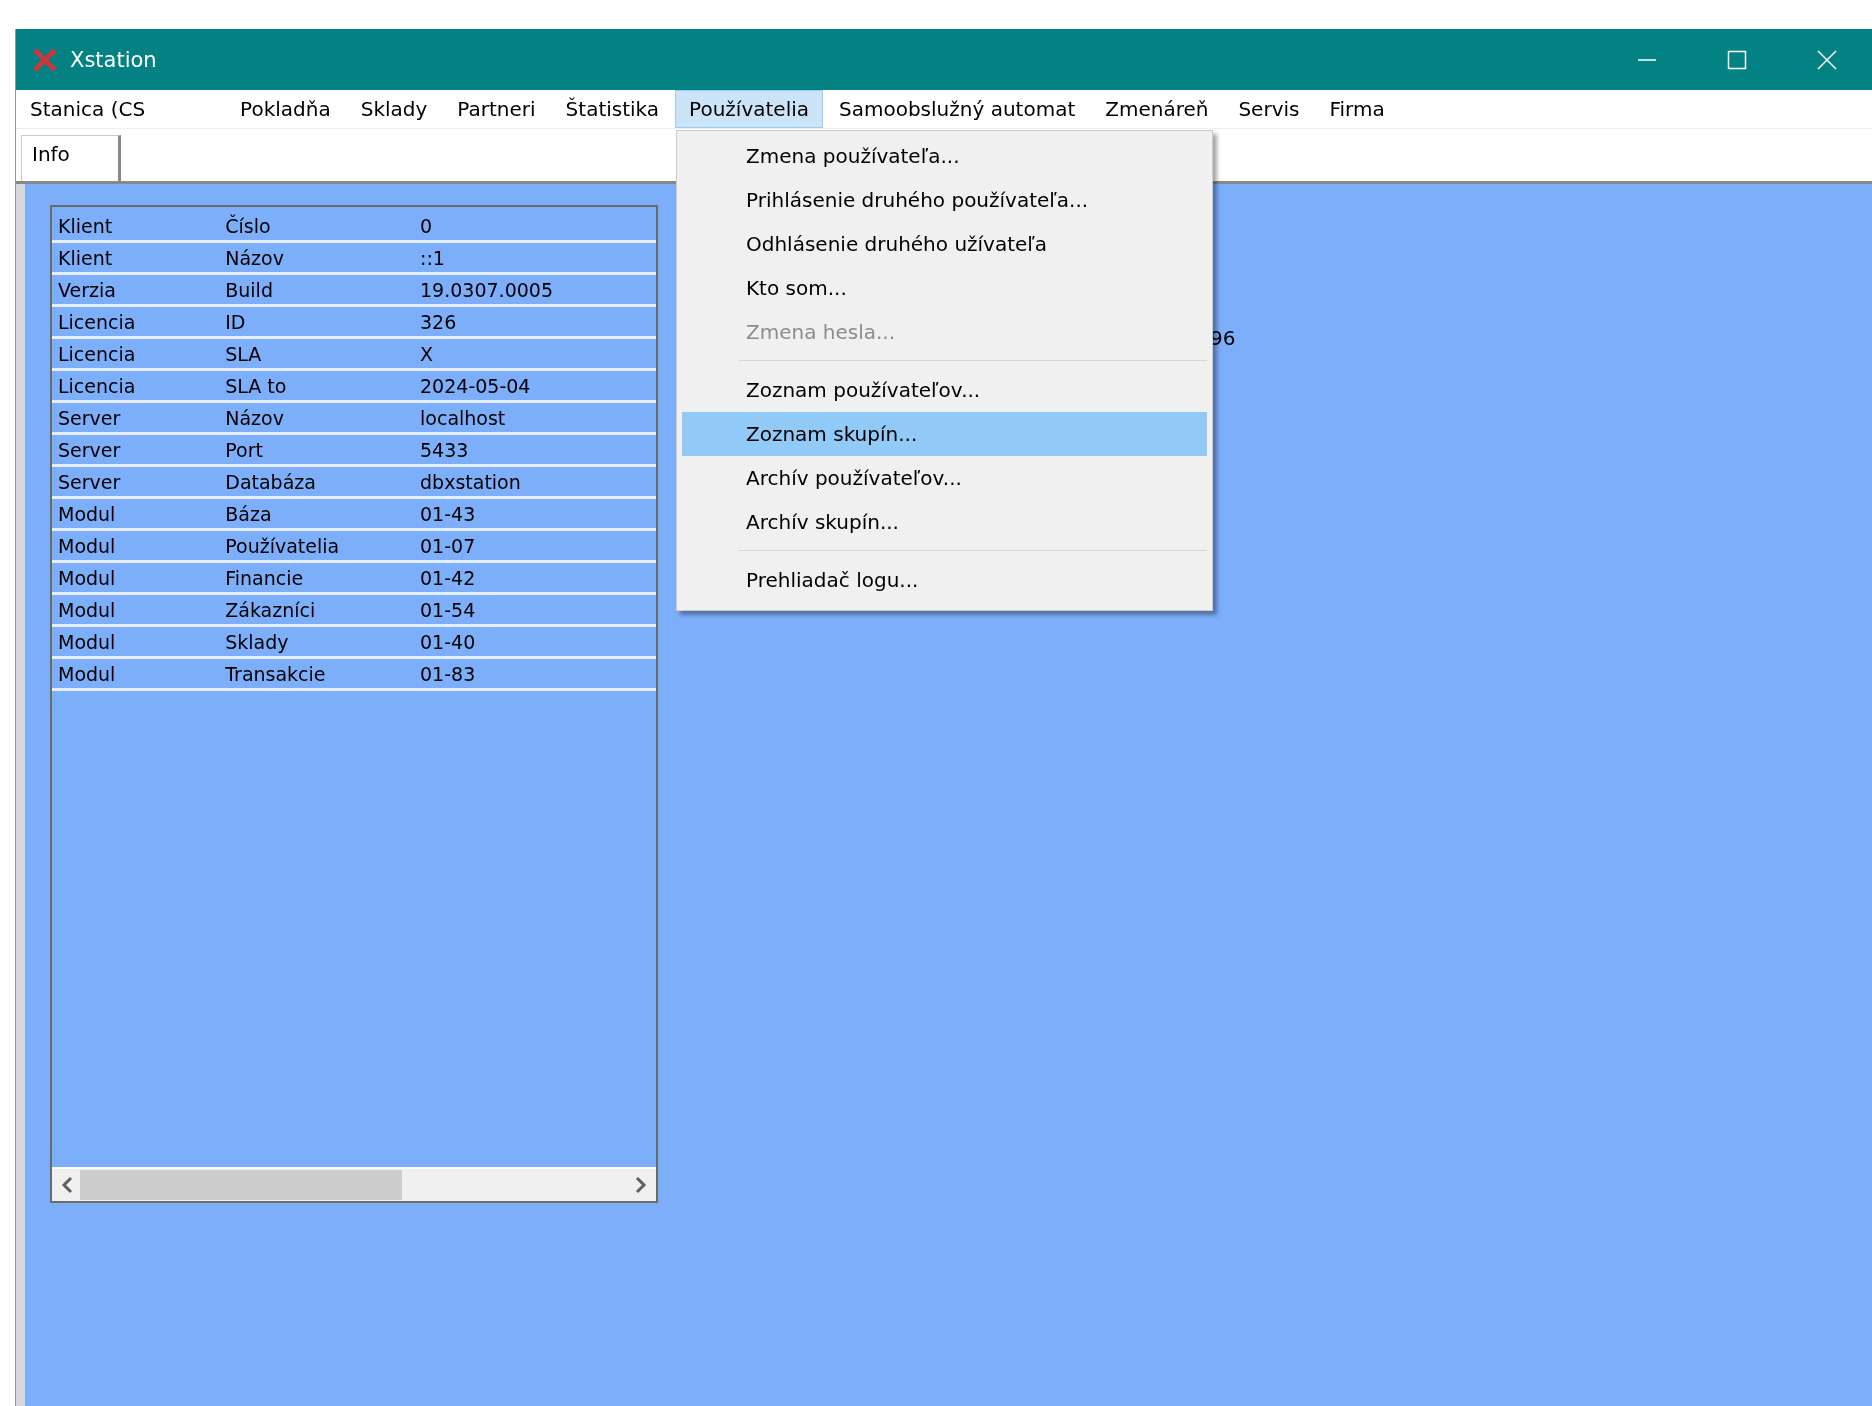 This screenshot has height=1406, width=1872. I want to click on scrollbar-thumb, so click(241, 1185).